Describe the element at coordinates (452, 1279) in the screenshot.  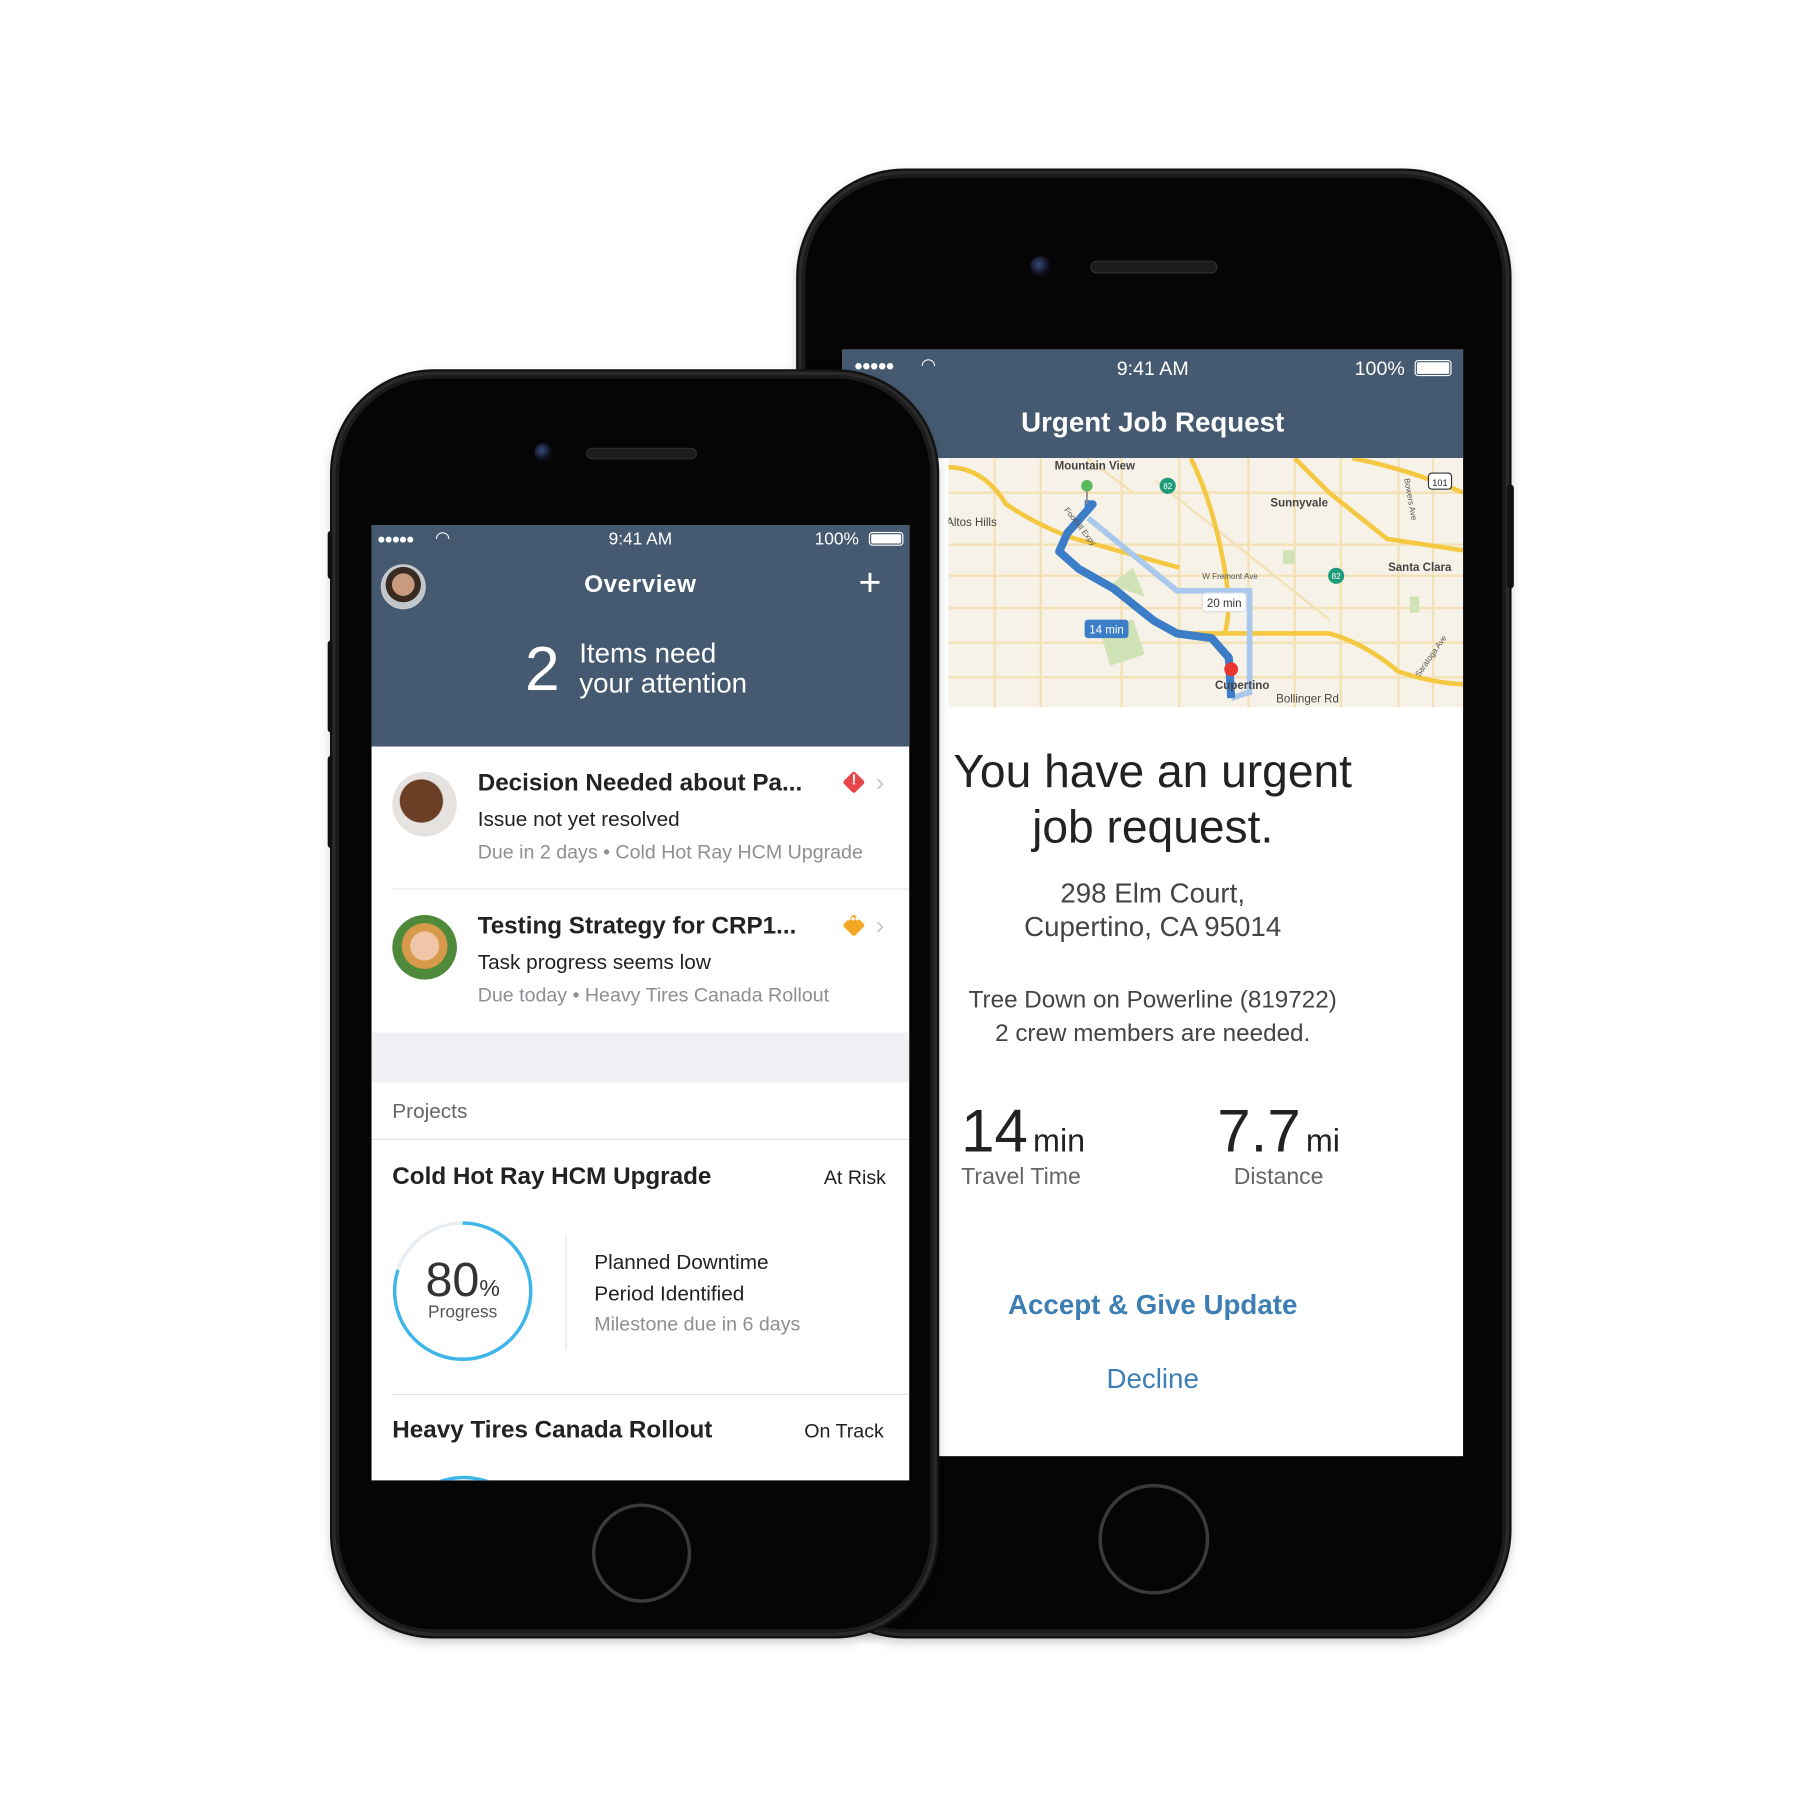
I see `progress-value: 80` at that location.